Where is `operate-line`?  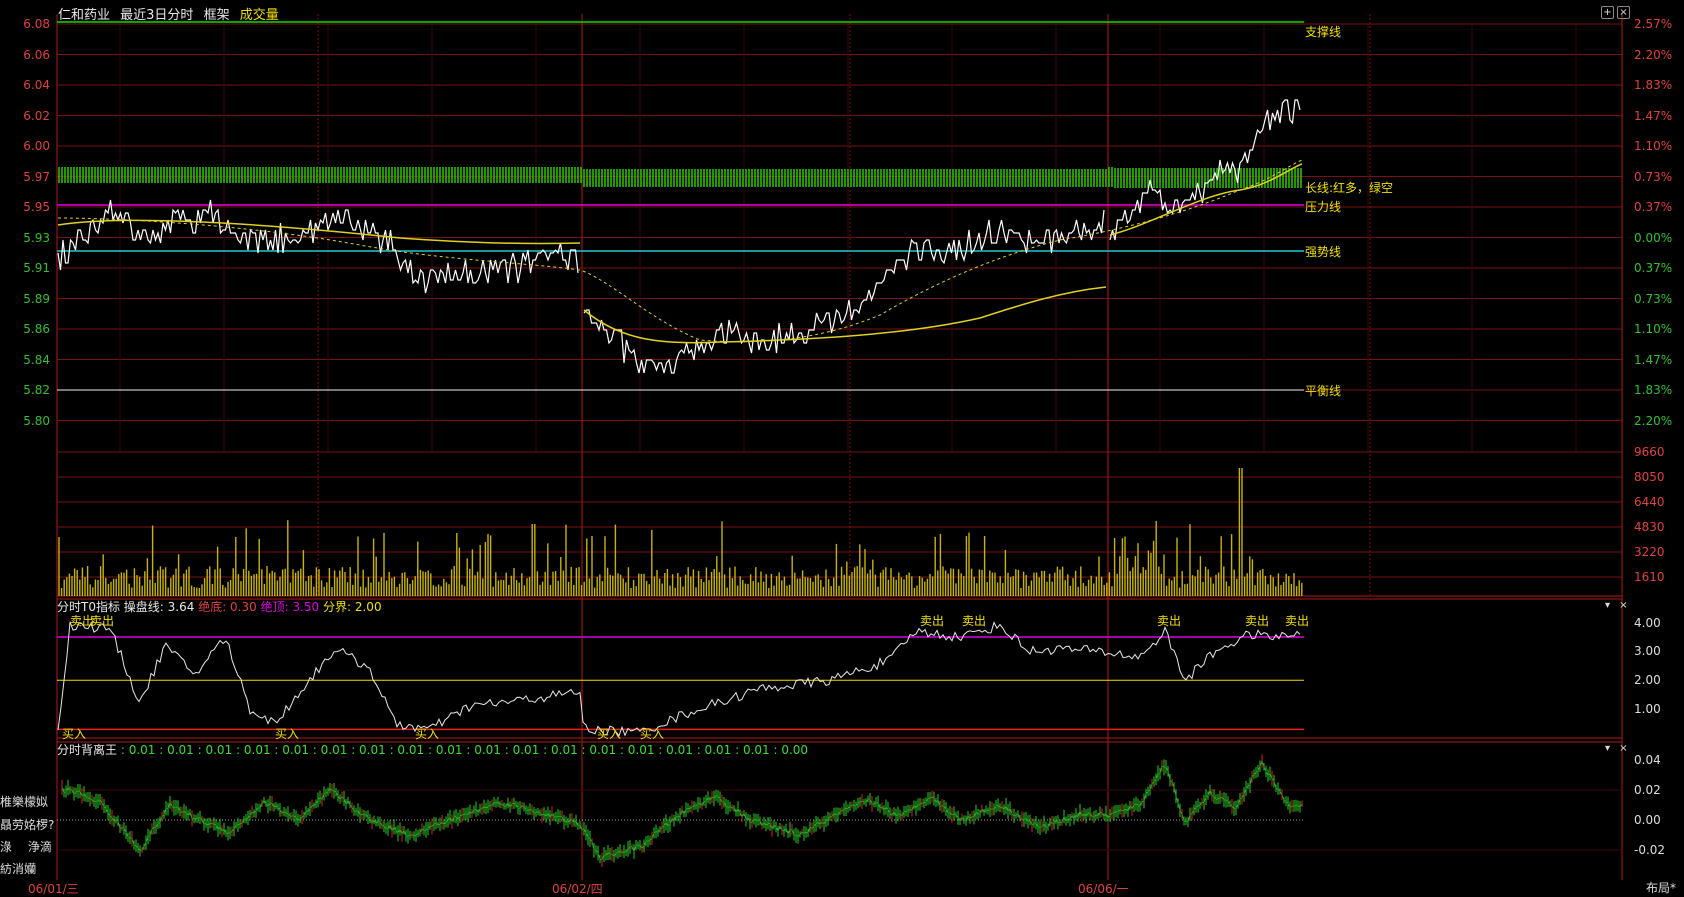
operate-line is located at coordinates (679, 679).